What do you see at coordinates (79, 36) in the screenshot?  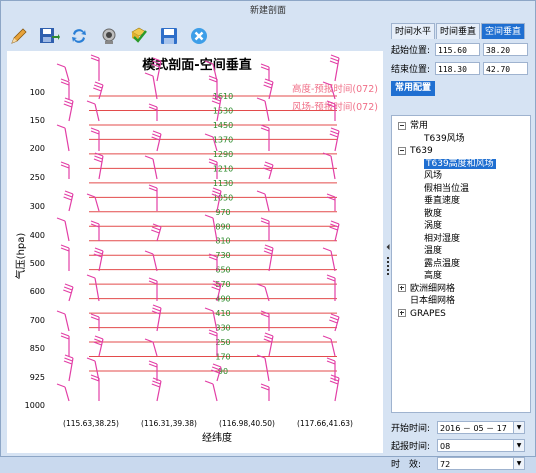 I see `refresh-icon` at bounding box center [79, 36].